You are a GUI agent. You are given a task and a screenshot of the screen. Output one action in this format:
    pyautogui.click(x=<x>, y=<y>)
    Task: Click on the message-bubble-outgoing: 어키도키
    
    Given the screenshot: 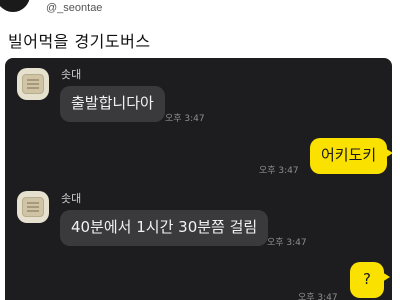 What is the action you would take?
    pyautogui.click(x=351, y=156)
    